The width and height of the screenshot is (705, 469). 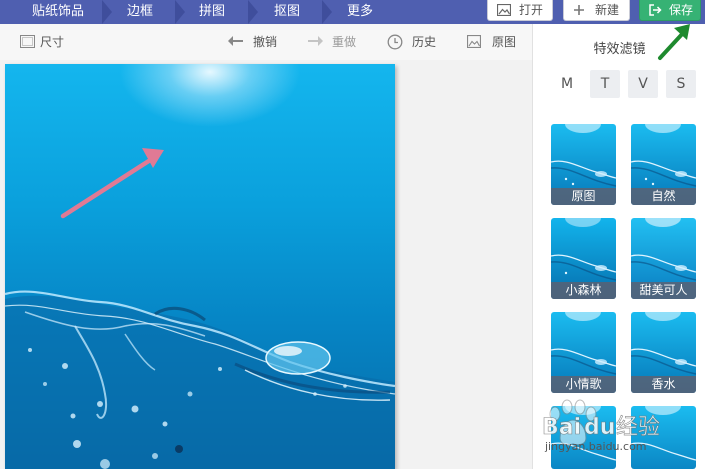 I want to click on filter-item-natural: 自然, so click(x=663, y=164).